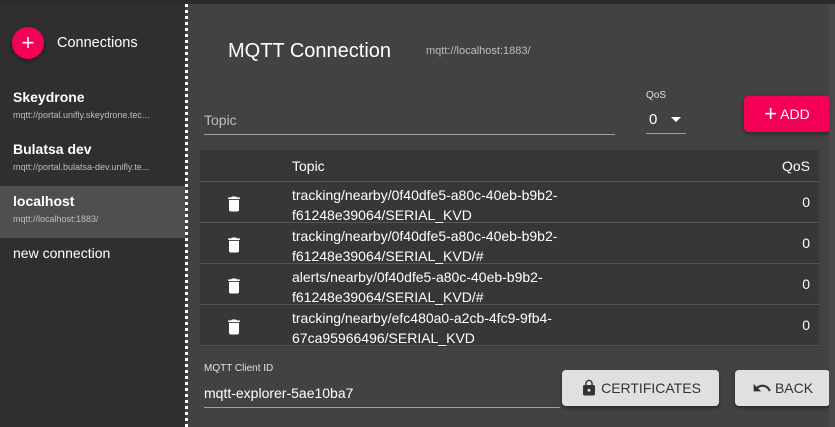 This screenshot has height=427, width=835. Describe the element at coordinates (49, 97) in the screenshot. I see `connection-name: Skeydrone` at that location.